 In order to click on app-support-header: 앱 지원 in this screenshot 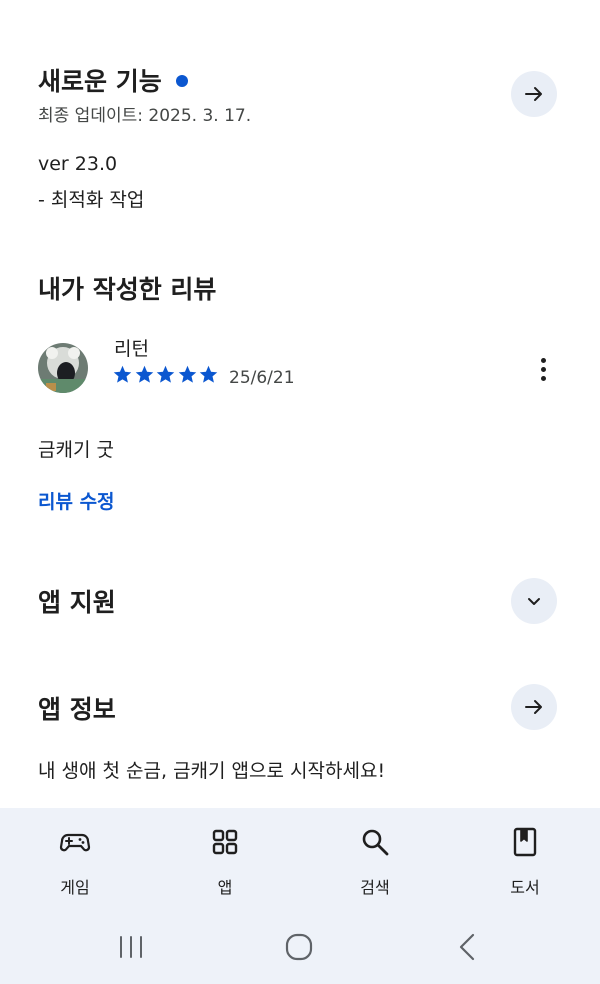, I will do `click(77, 601)`.